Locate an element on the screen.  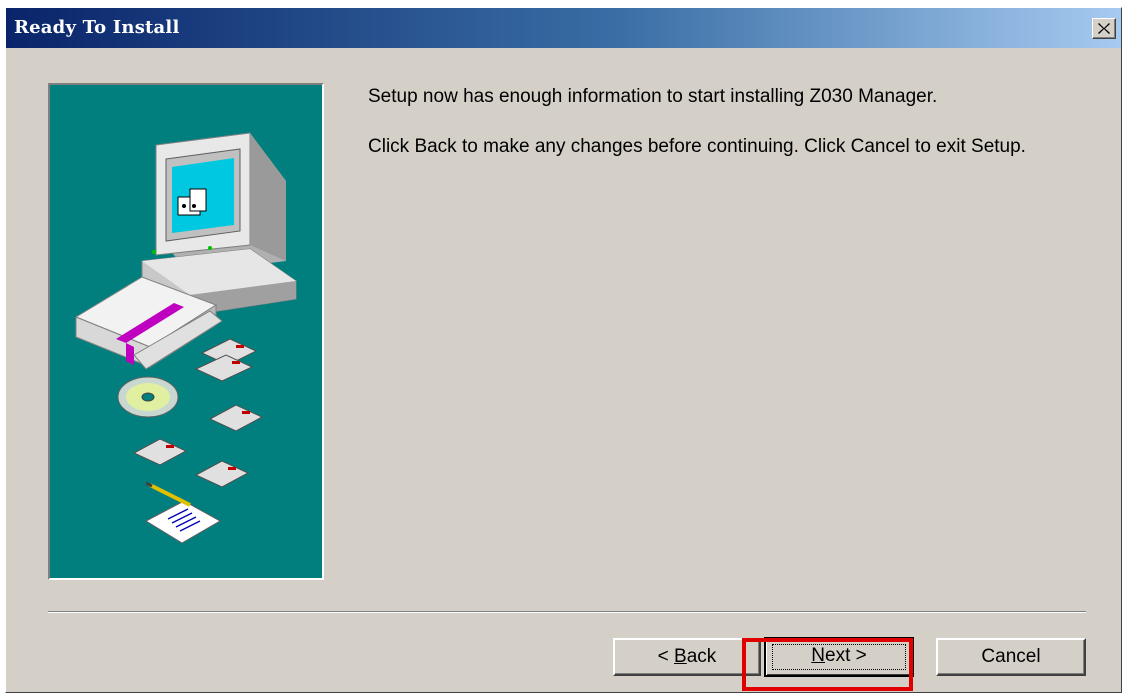
back-accel: B is located at coordinates (680, 656).